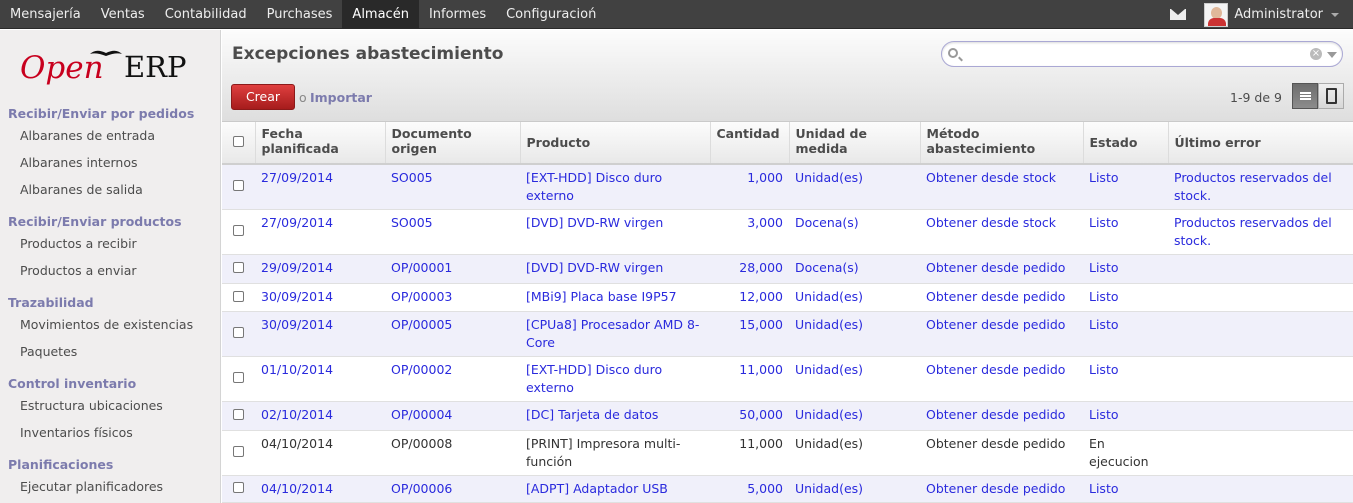 The image size is (1353, 503). Describe the element at coordinates (1331, 96) in the screenshot. I see `form-view-button` at that location.